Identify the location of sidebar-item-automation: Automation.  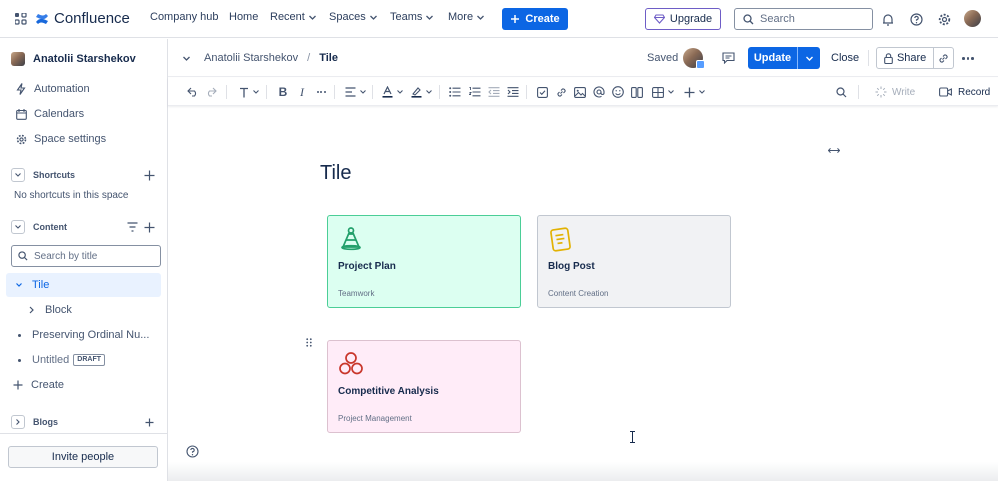
(83, 89).